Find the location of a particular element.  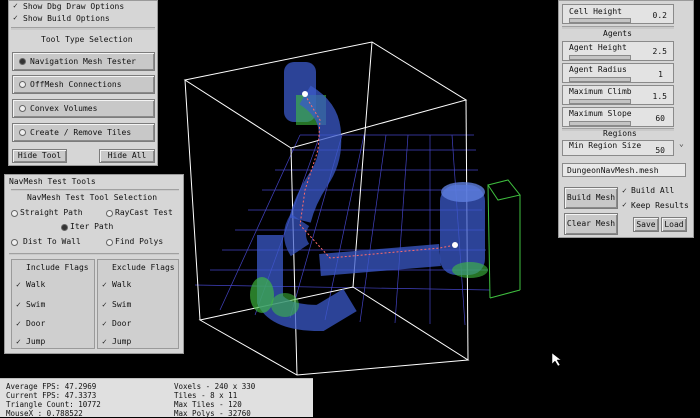

cell-height-slider is located at coordinates (600, 20).